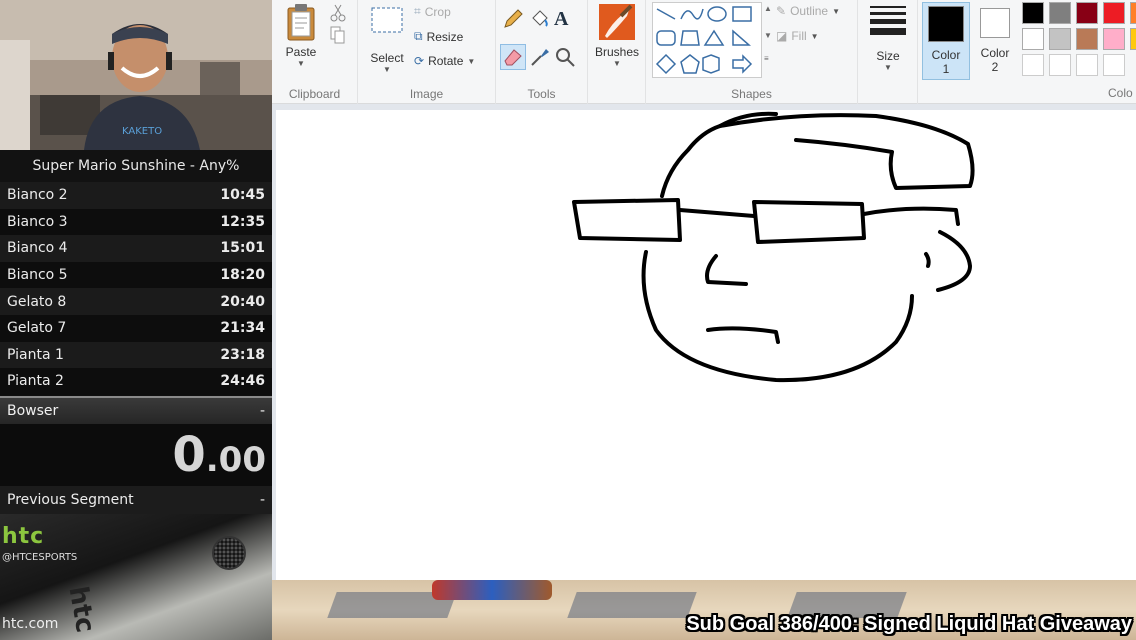 The image size is (1136, 640). Describe the element at coordinates (492, 590) in the screenshot. I see `mario-character` at that location.